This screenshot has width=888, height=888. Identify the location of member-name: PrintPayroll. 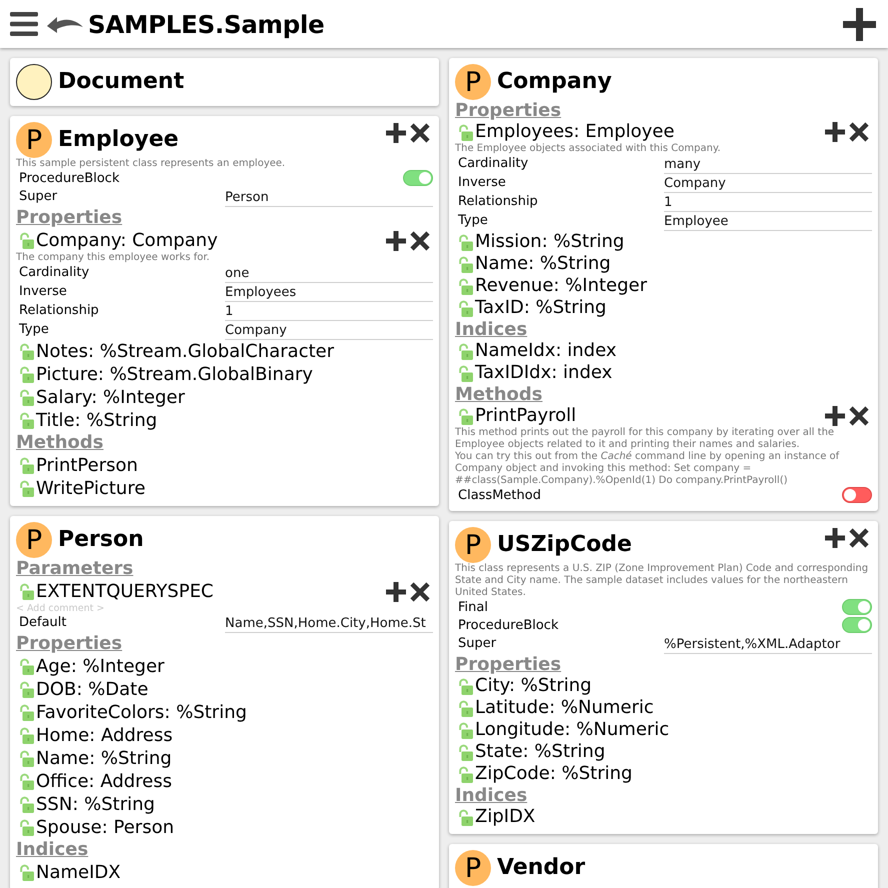
(525, 416).